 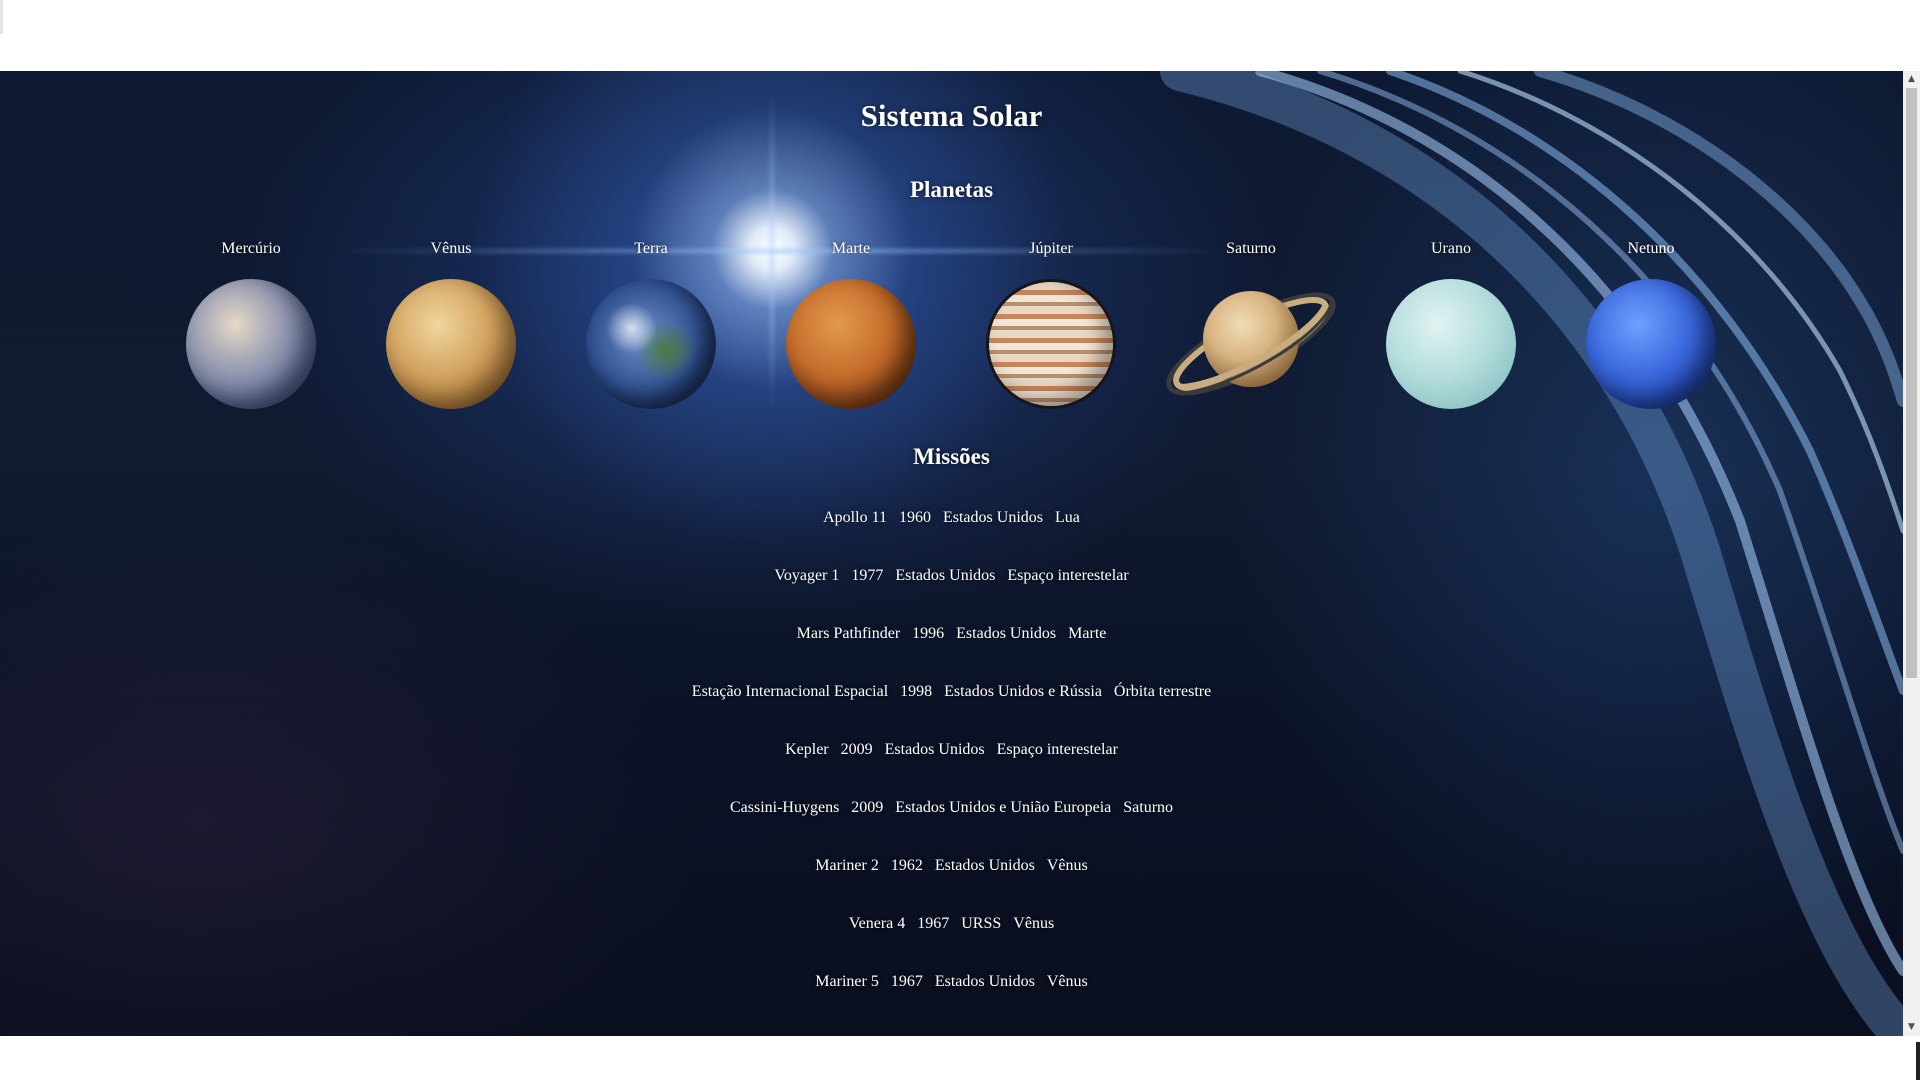 What do you see at coordinates (877, 923) in the screenshot?
I see `mission-name: Venera 4` at bounding box center [877, 923].